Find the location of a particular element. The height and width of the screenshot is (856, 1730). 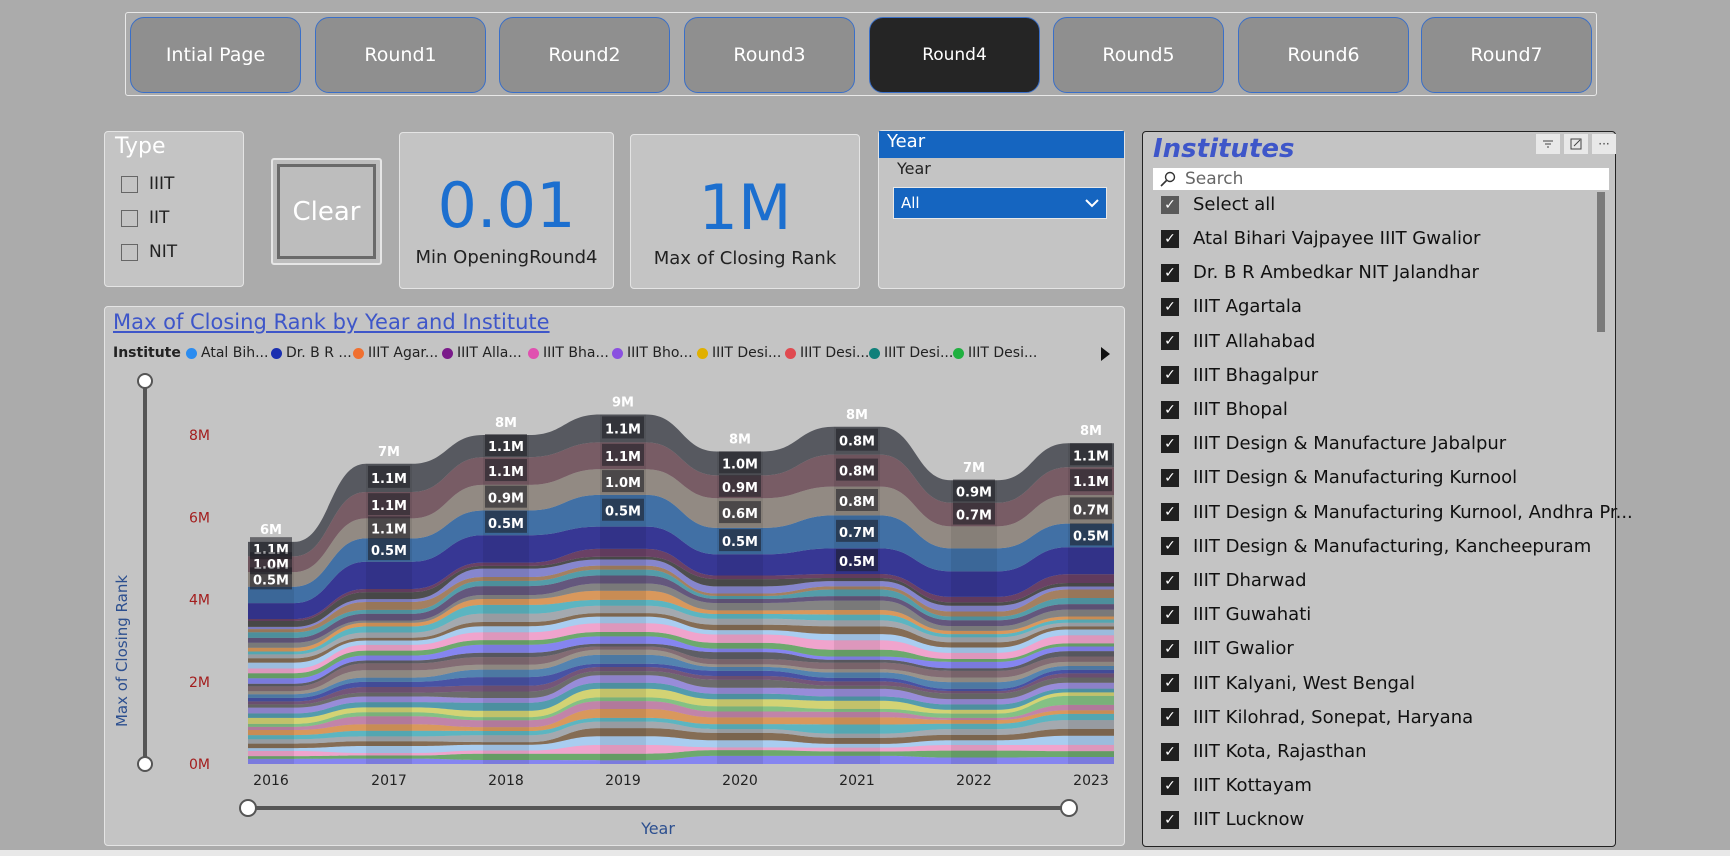

x-tick-label: 2023 is located at coordinates (1091, 781).